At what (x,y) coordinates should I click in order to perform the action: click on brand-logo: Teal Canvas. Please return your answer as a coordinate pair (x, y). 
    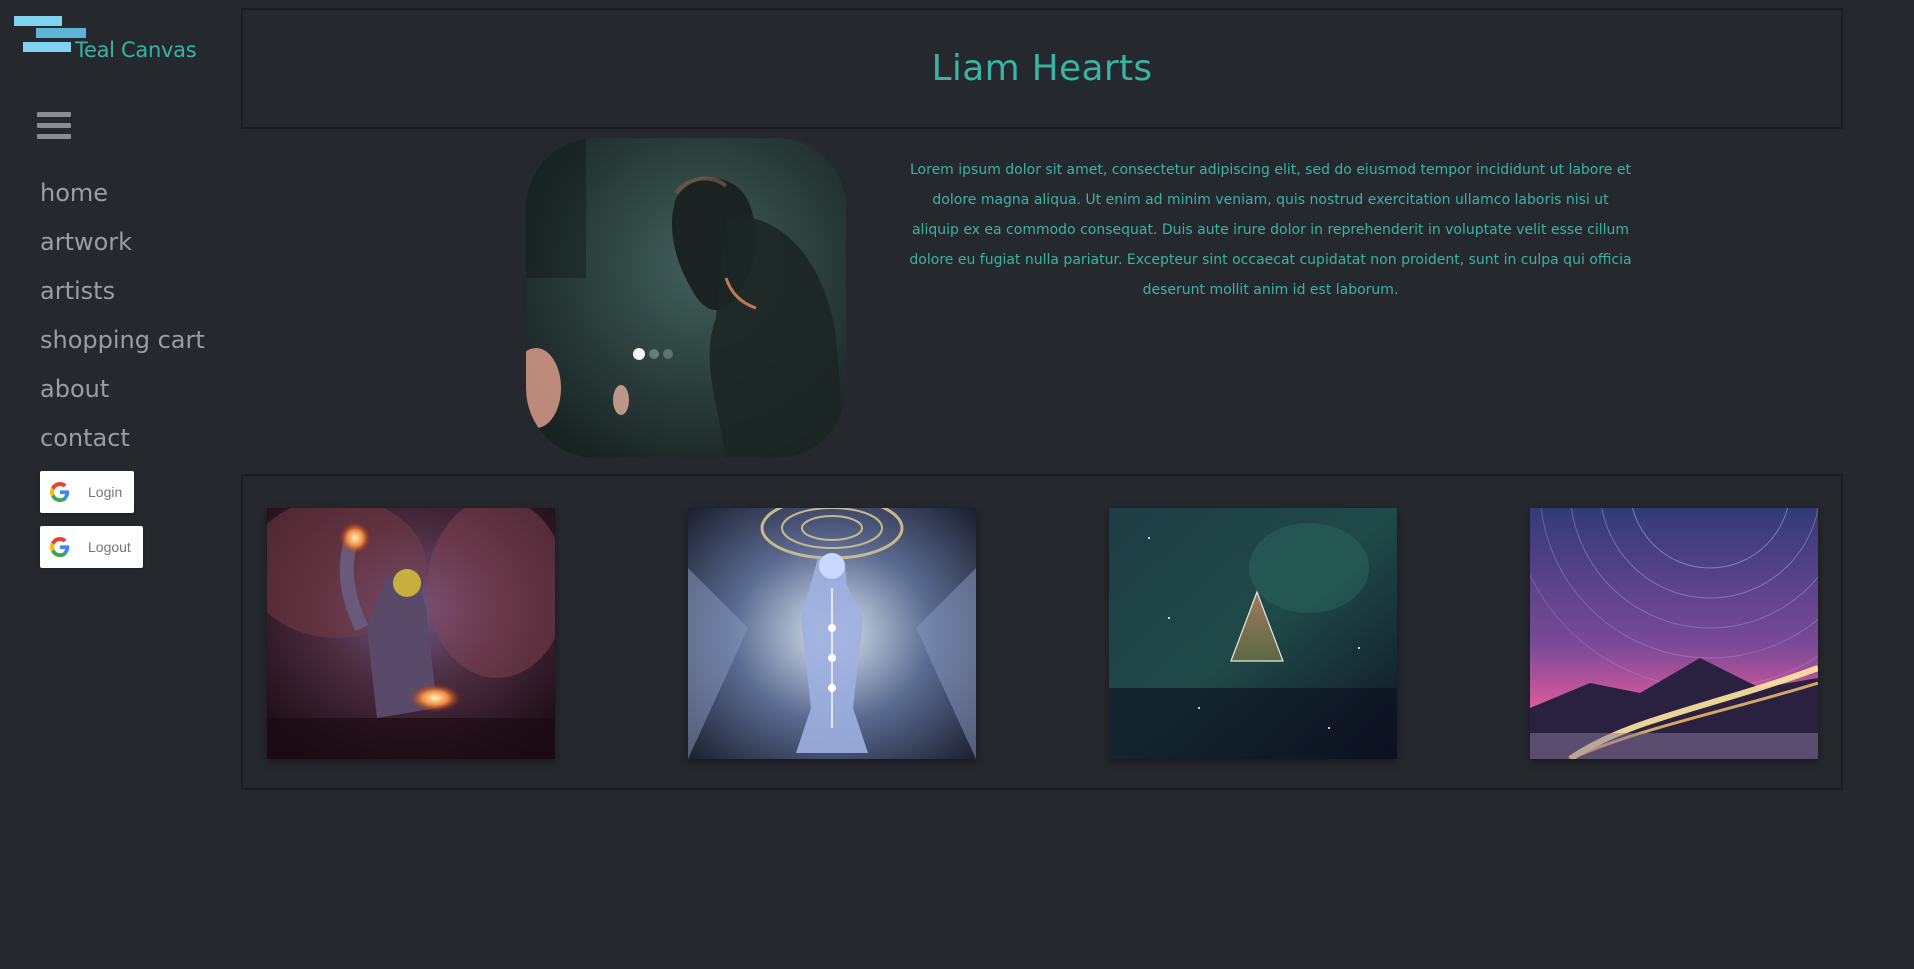
    Looking at the image, I should click on (114, 40).